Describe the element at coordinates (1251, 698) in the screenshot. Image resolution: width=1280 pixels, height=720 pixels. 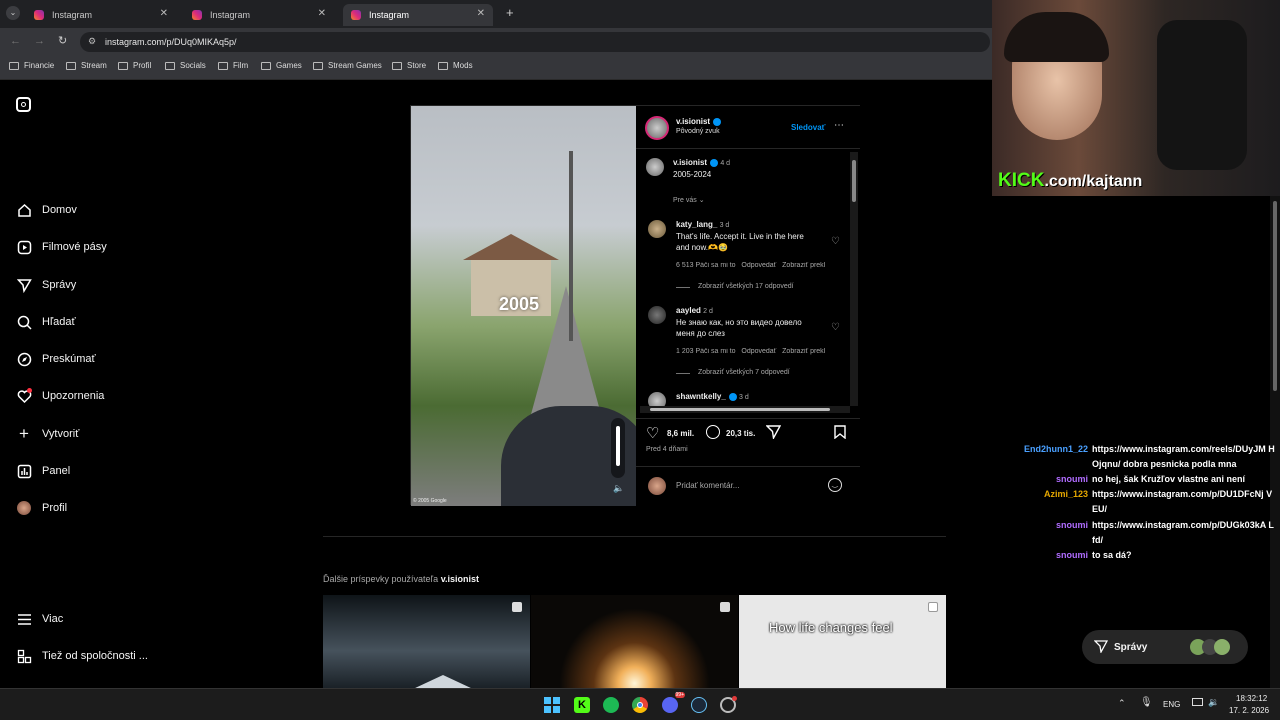
I see `clock-time: 18:32:12` at that location.